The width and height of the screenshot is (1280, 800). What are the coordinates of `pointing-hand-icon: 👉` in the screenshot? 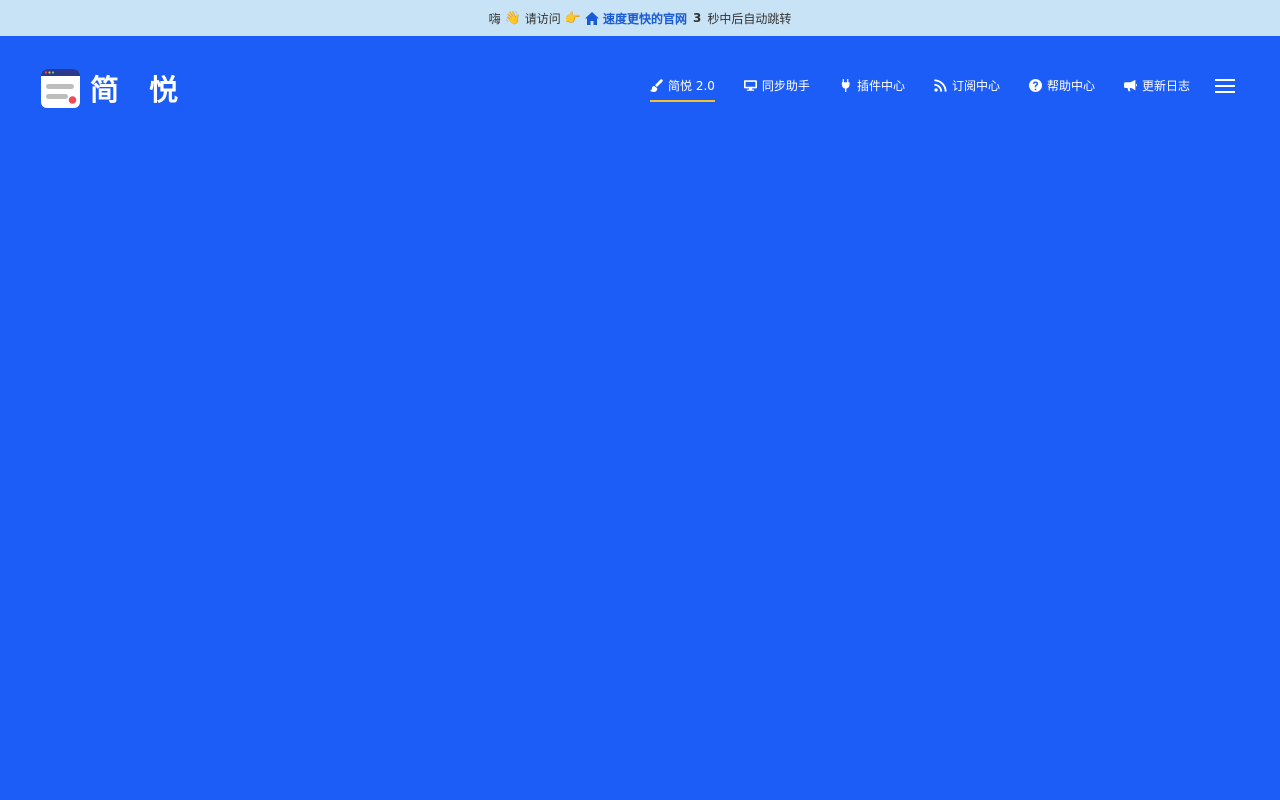 It's located at (572, 18).